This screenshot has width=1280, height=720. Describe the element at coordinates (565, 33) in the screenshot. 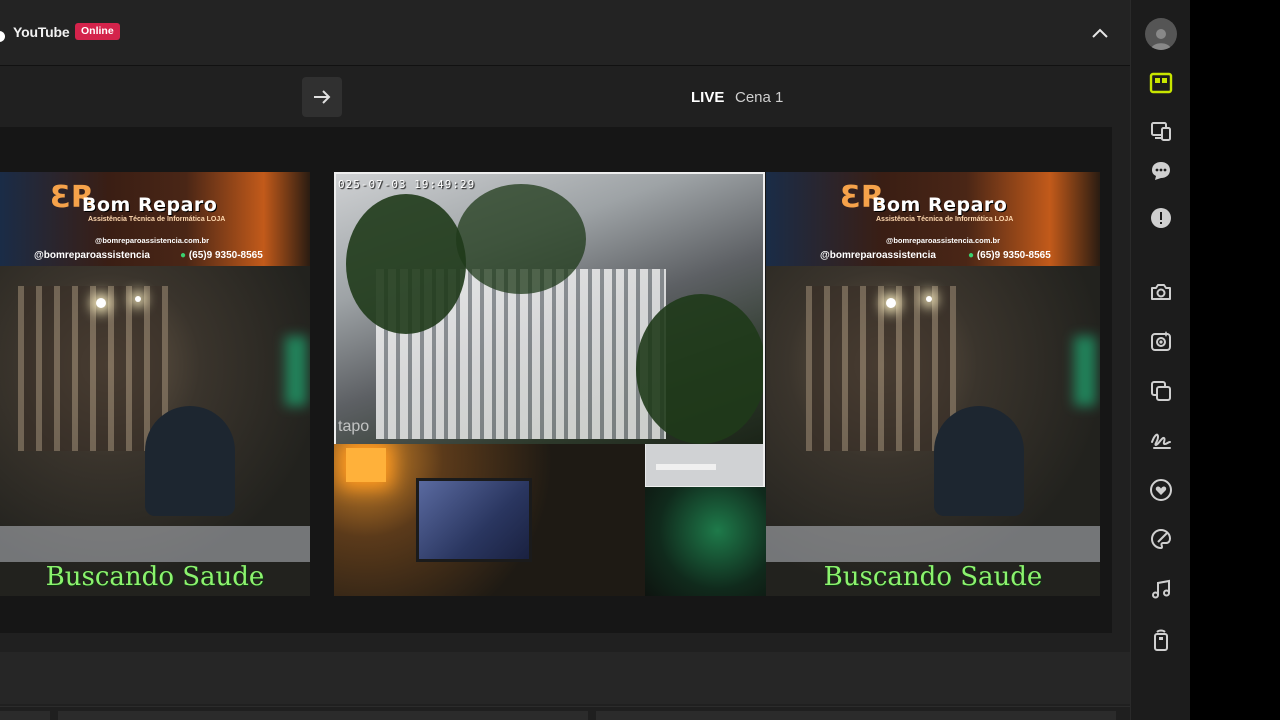

I see `destination-header: YouTube Online` at that location.